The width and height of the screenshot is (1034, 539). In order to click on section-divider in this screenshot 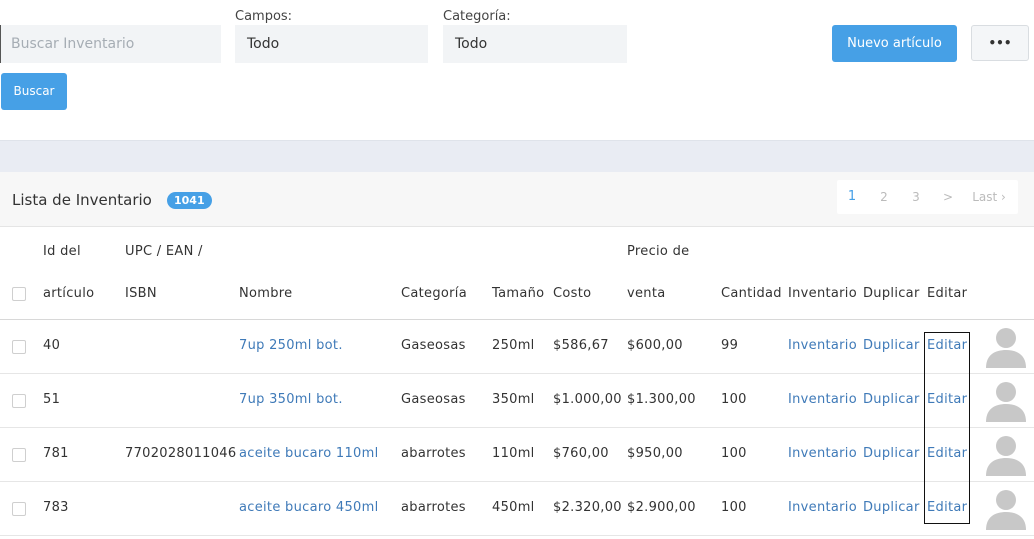, I will do `click(517, 156)`.